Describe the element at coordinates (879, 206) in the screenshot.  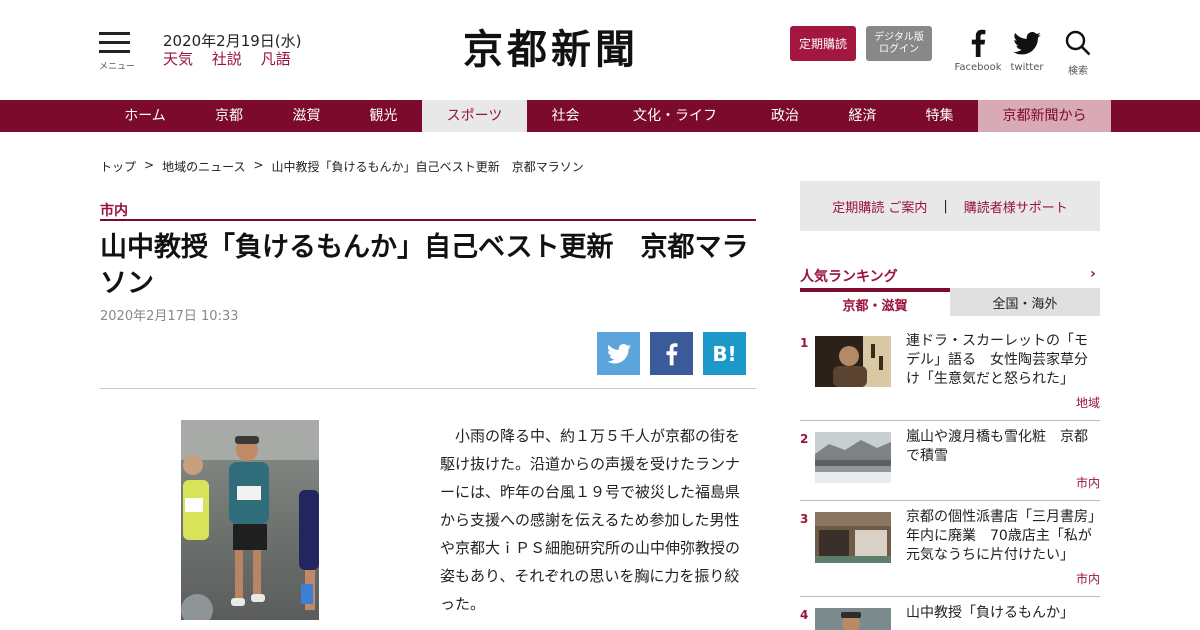
I see `subscription-info-link: 定期購読 ご案内` at that location.